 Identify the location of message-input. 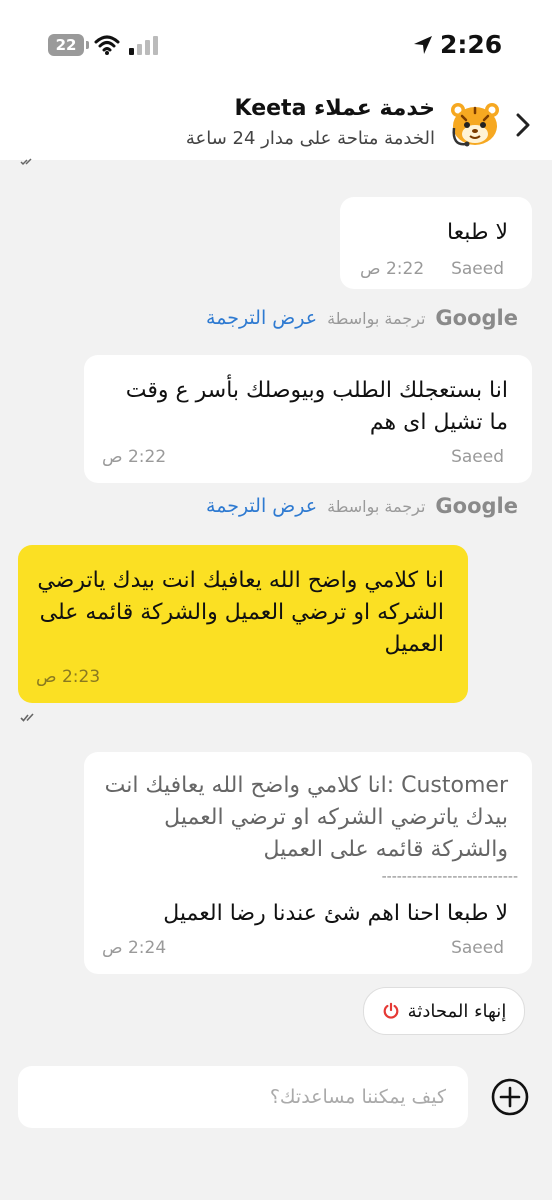
(243, 1097).